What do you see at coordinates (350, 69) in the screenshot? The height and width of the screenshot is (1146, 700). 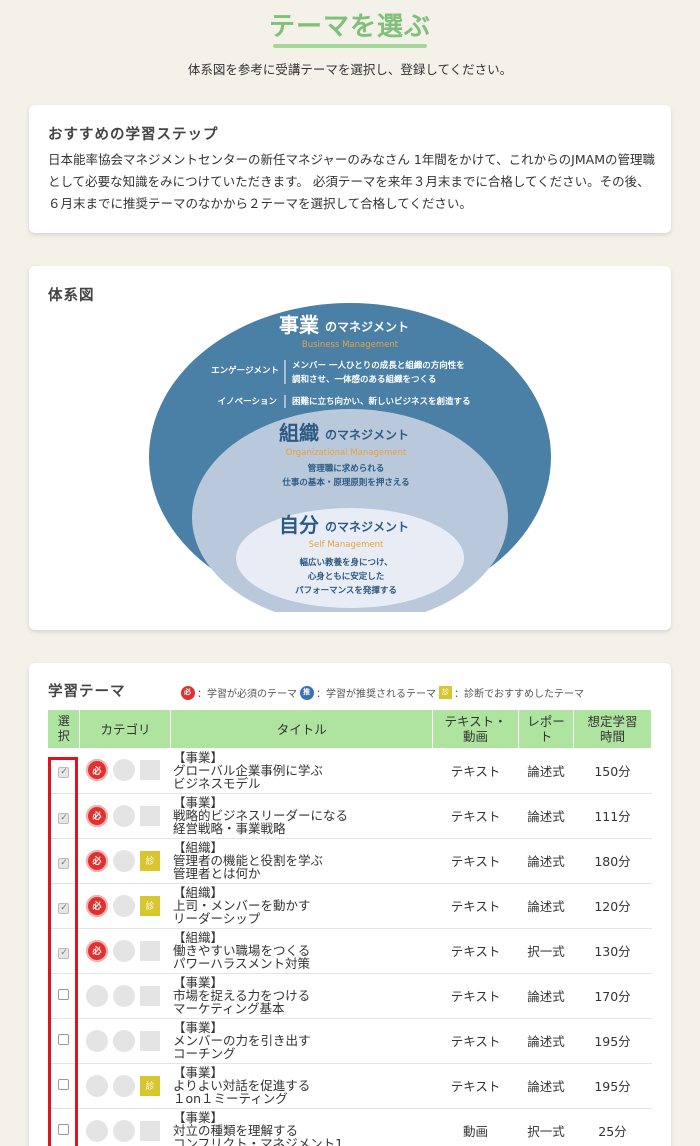 I see `page-subtitle: 体系図を参考に受講テーマを選択し、登録してください。` at bounding box center [350, 69].